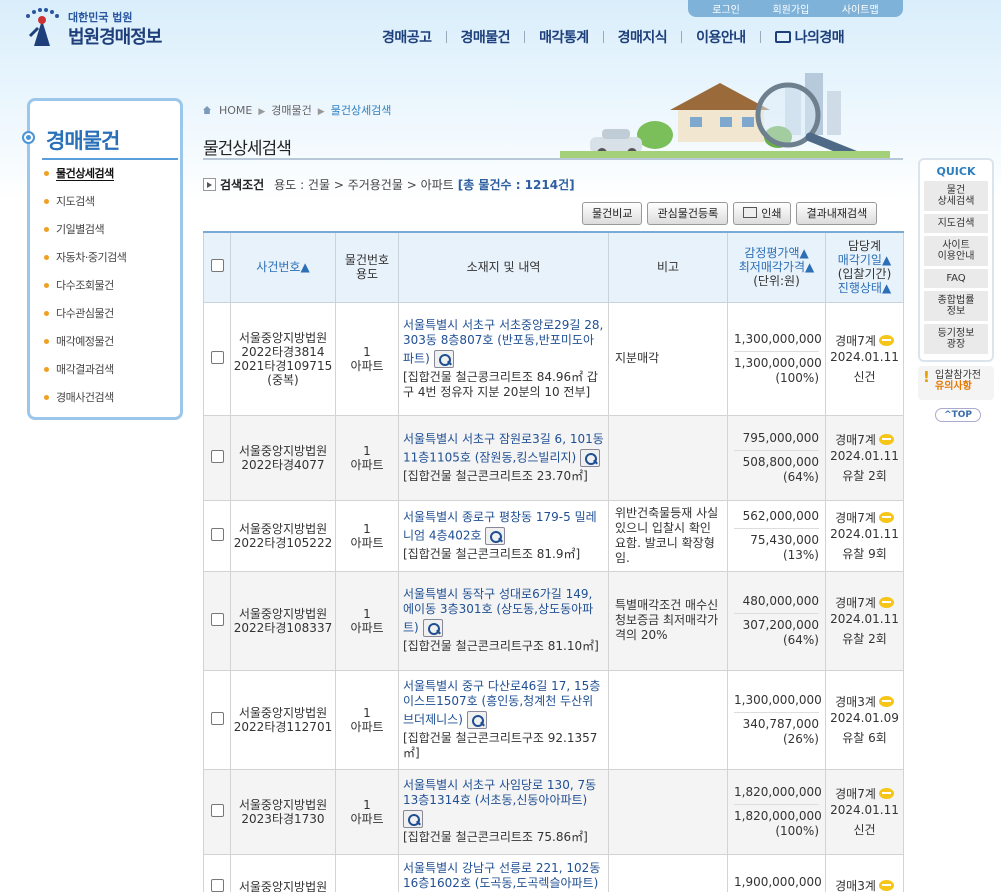 The width and height of the screenshot is (1001, 892). What do you see at coordinates (643, 37) in the screenshot?
I see `gnb-auction-knowledge: 경매지식` at bounding box center [643, 37].